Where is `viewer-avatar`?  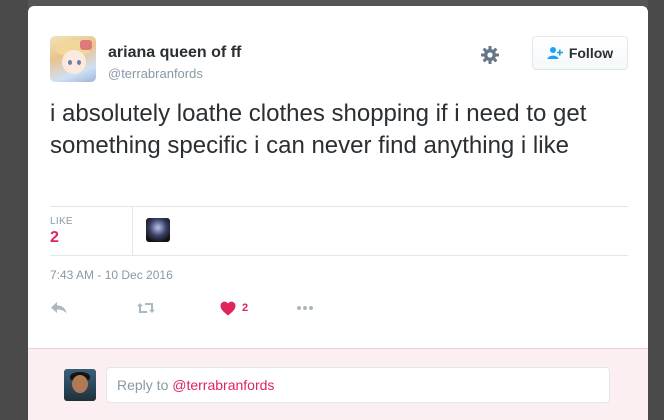
viewer-avatar is located at coordinates (80, 385).